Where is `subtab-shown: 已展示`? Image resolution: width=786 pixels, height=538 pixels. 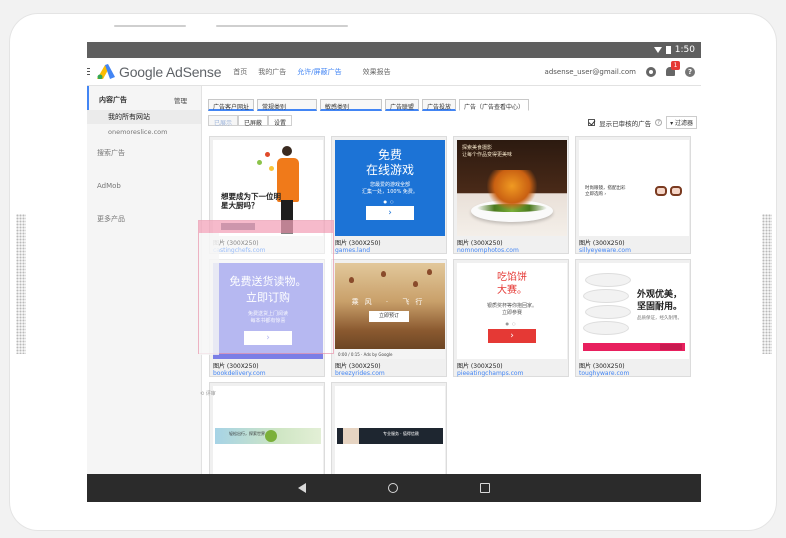 subtab-shown: 已展示 is located at coordinates (223, 121).